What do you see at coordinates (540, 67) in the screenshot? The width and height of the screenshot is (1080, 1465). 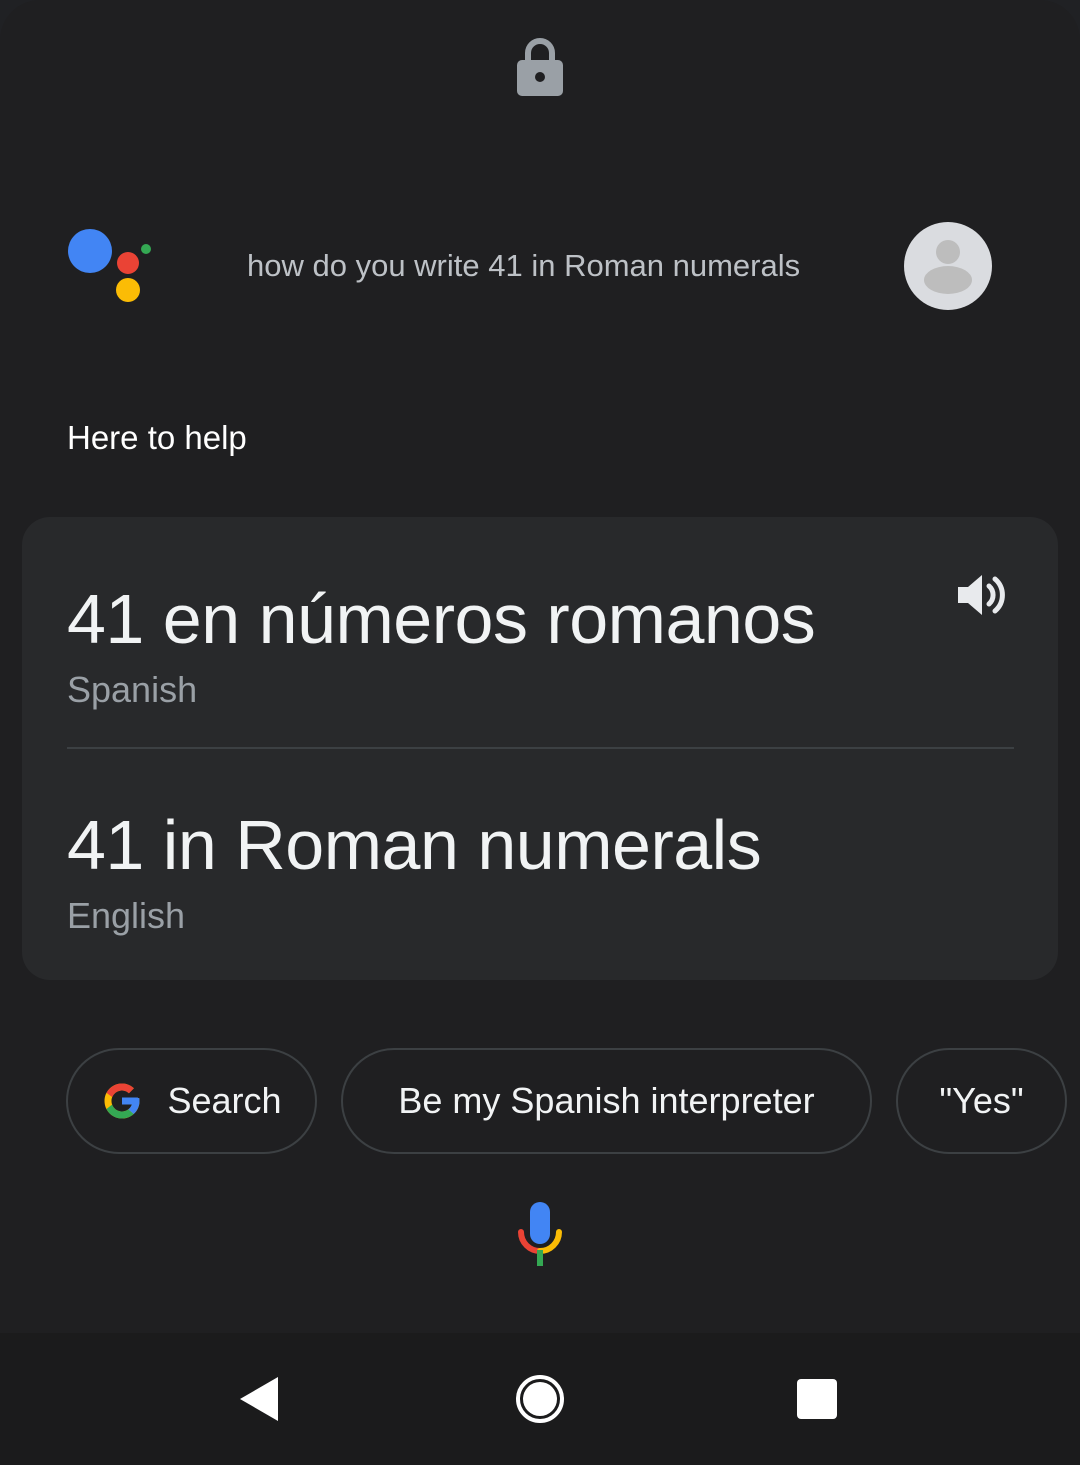 I see `lock-icon` at bounding box center [540, 67].